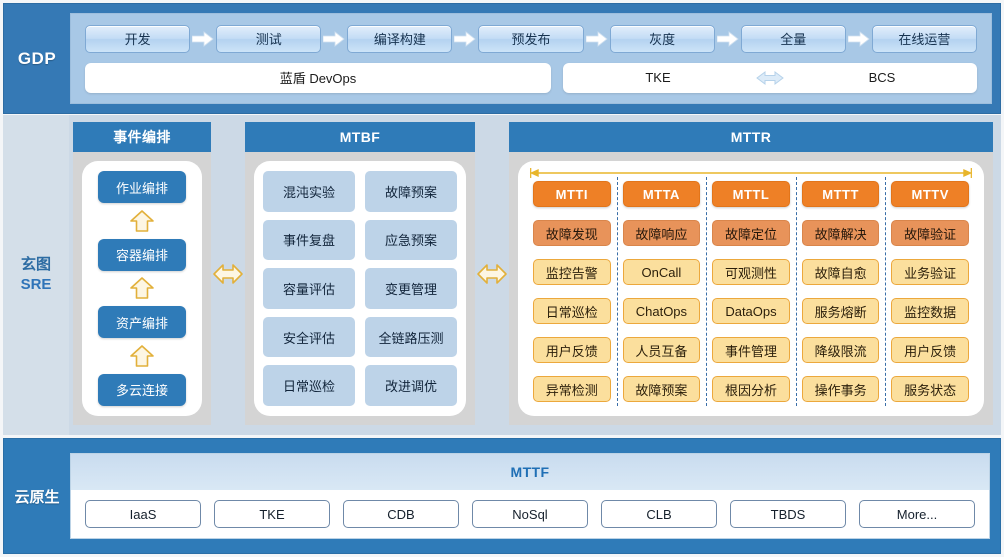 The height and width of the screenshot is (557, 1004). I want to click on mttr-stage-chip: 故障验证, so click(930, 233).